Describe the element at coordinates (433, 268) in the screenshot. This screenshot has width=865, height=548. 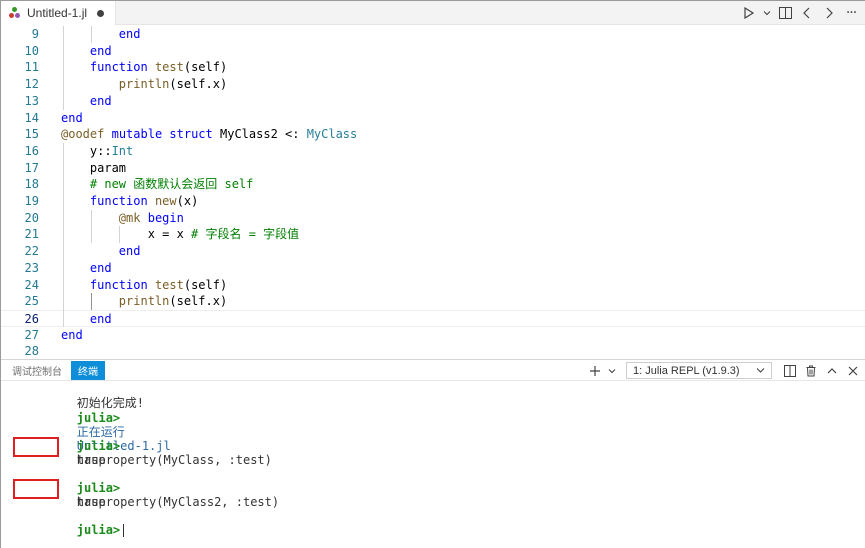
I see `code-line: 23 end` at that location.